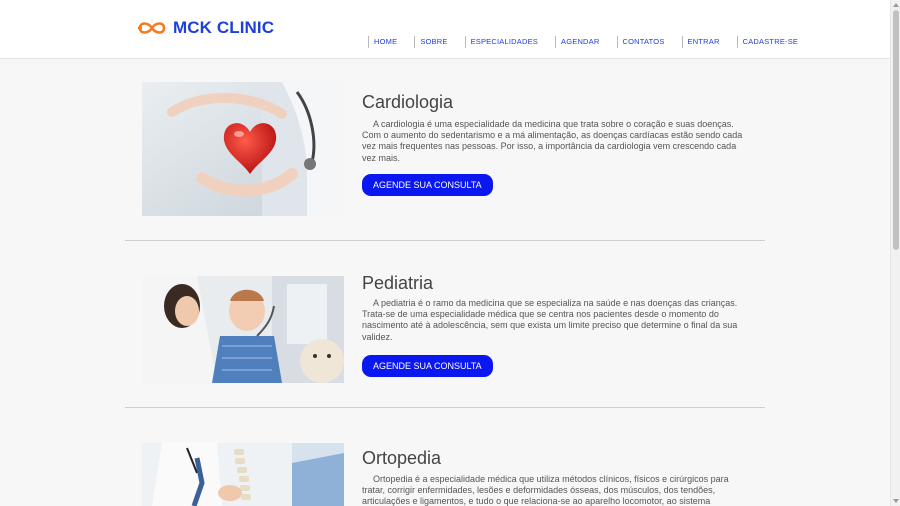  What do you see at coordinates (640, 42) in the screenshot?
I see `nav-contatos: CONTATOS` at bounding box center [640, 42].